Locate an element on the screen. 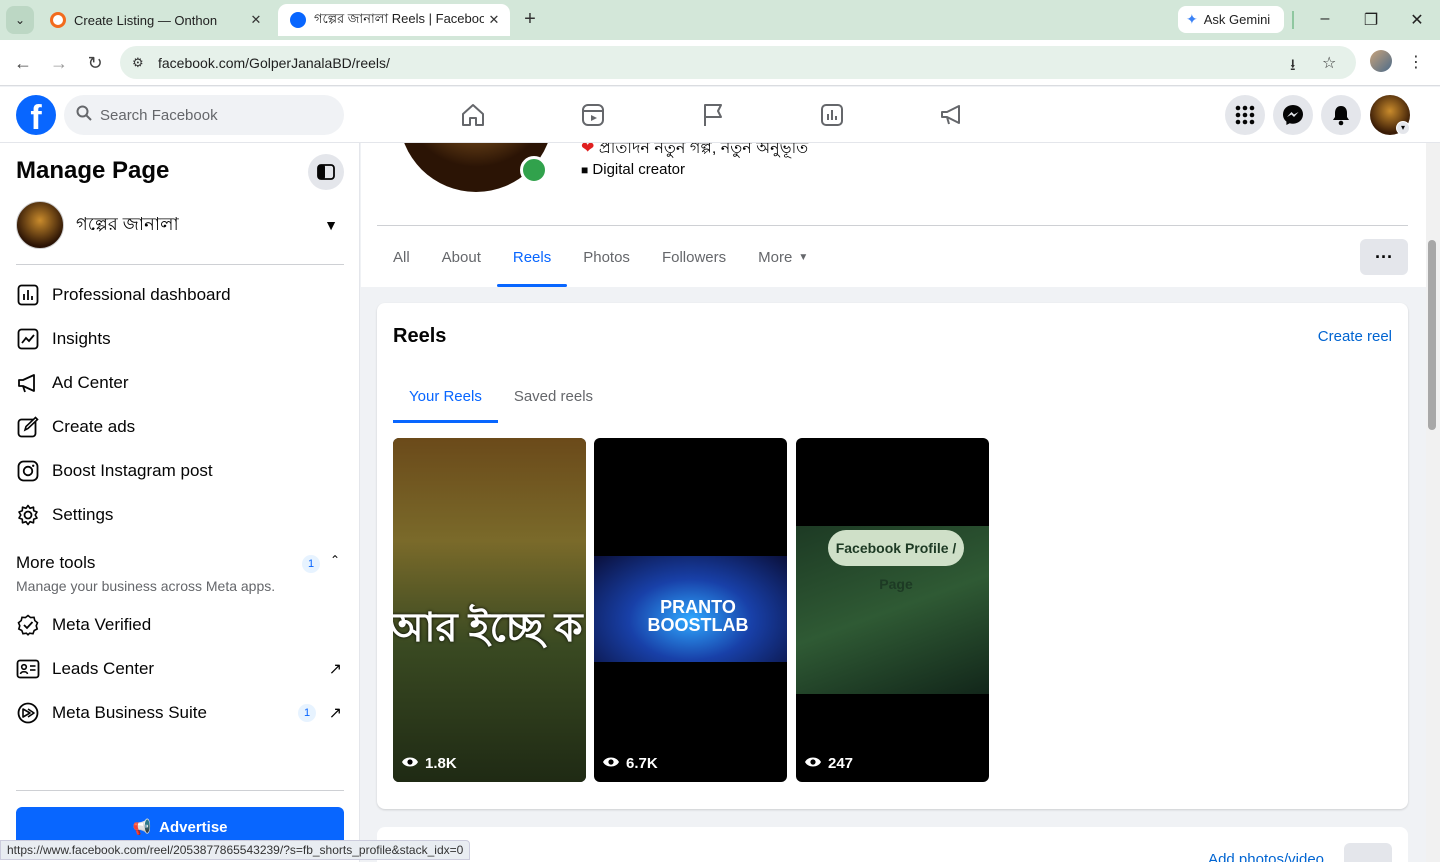  photos-more-options-button is located at coordinates (1368, 852).